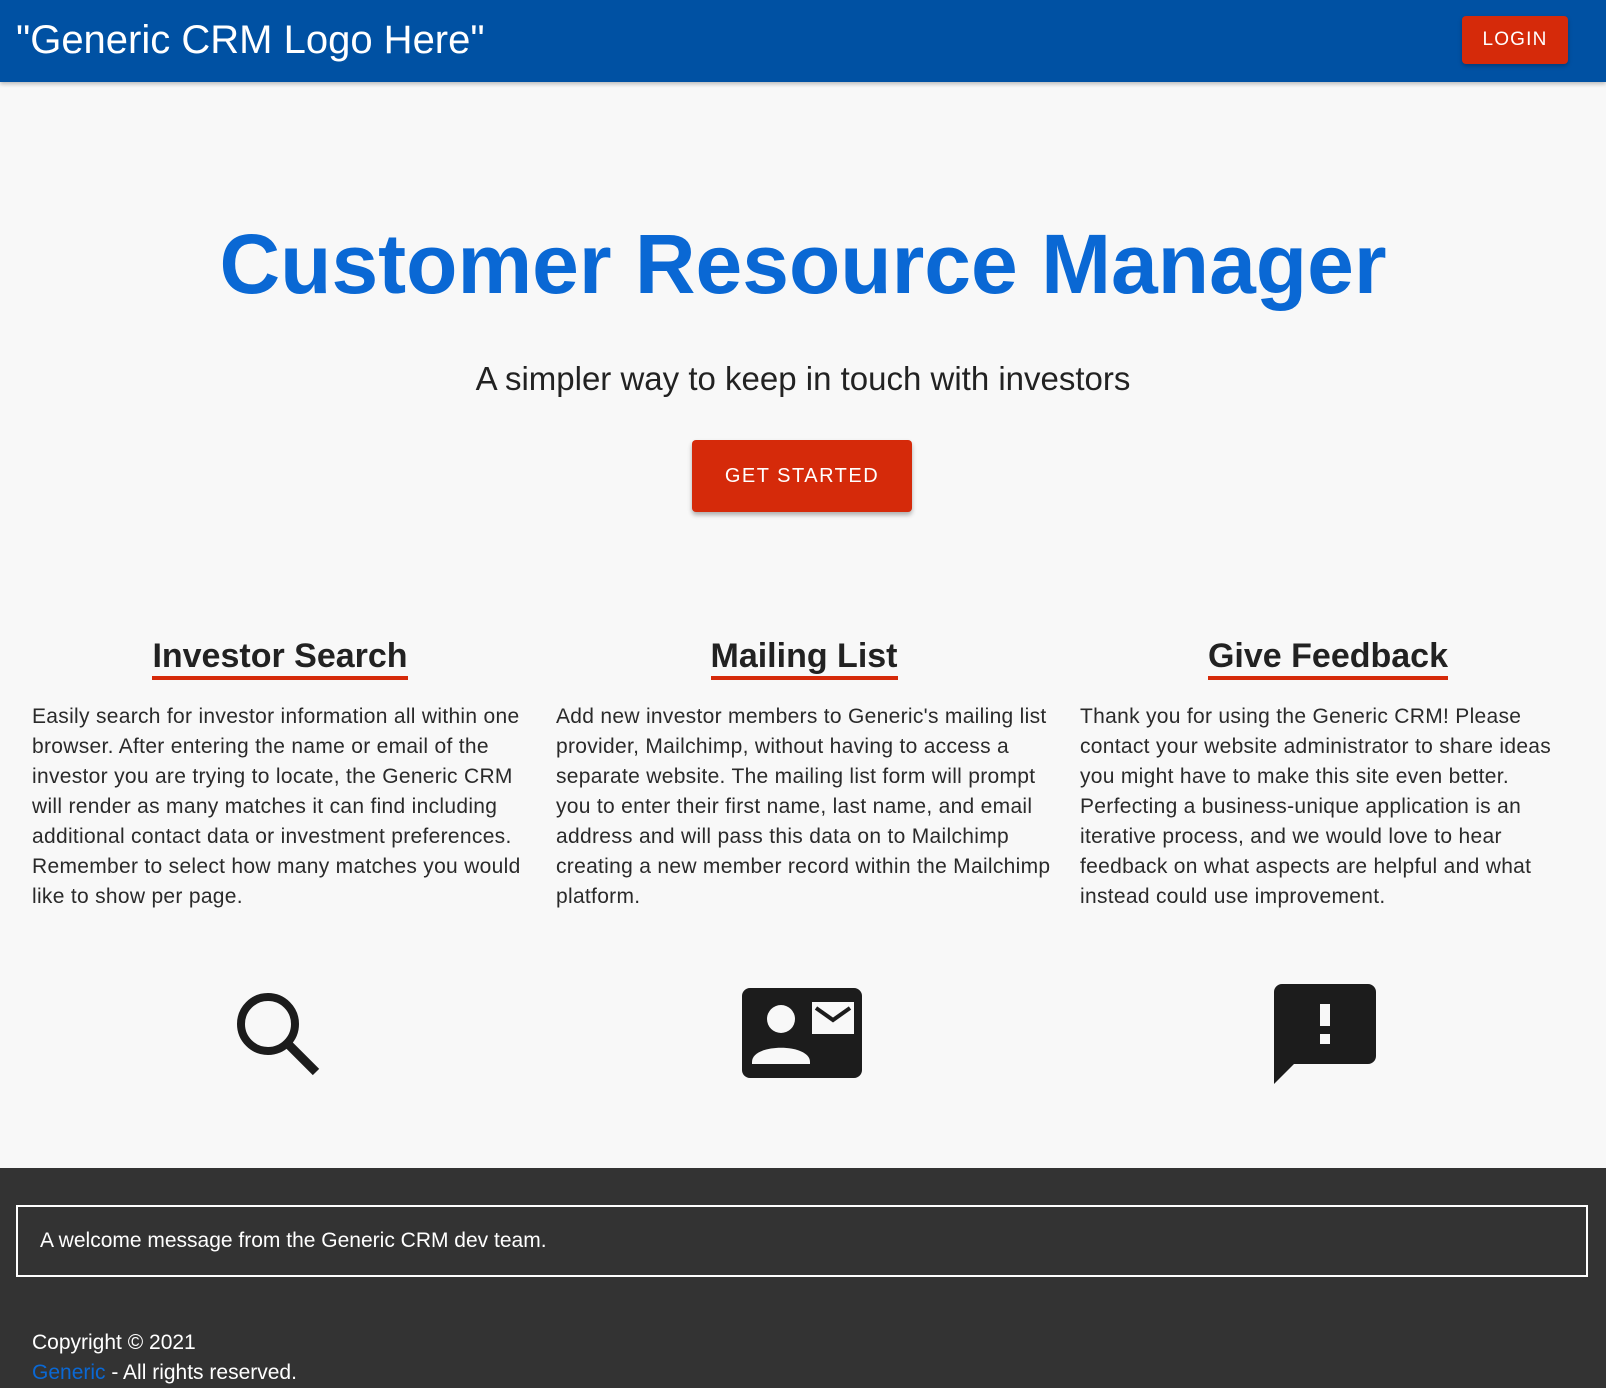 The width and height of the screenshot is (1606, 1388). Describe the element at coordinates (804, 658) in the screenshot. I see `feature-title: Mailing List` at that location.